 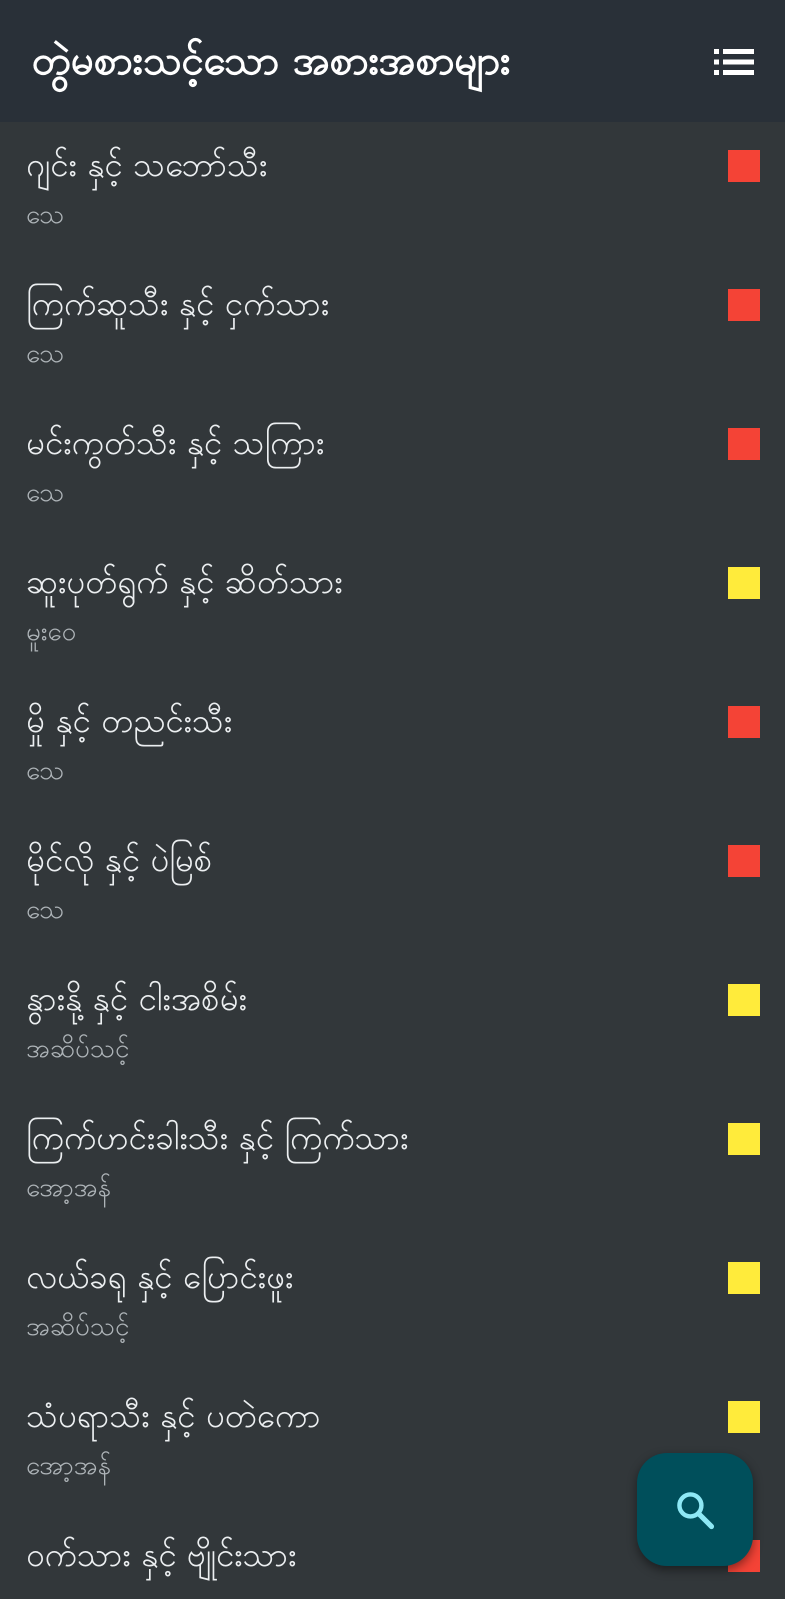 What do you see at coordinates (392, 747) in the screenshot?
I see `list-item: မှို နှင့် တညင်းသီး သေ` at bounding box center [392, 747].